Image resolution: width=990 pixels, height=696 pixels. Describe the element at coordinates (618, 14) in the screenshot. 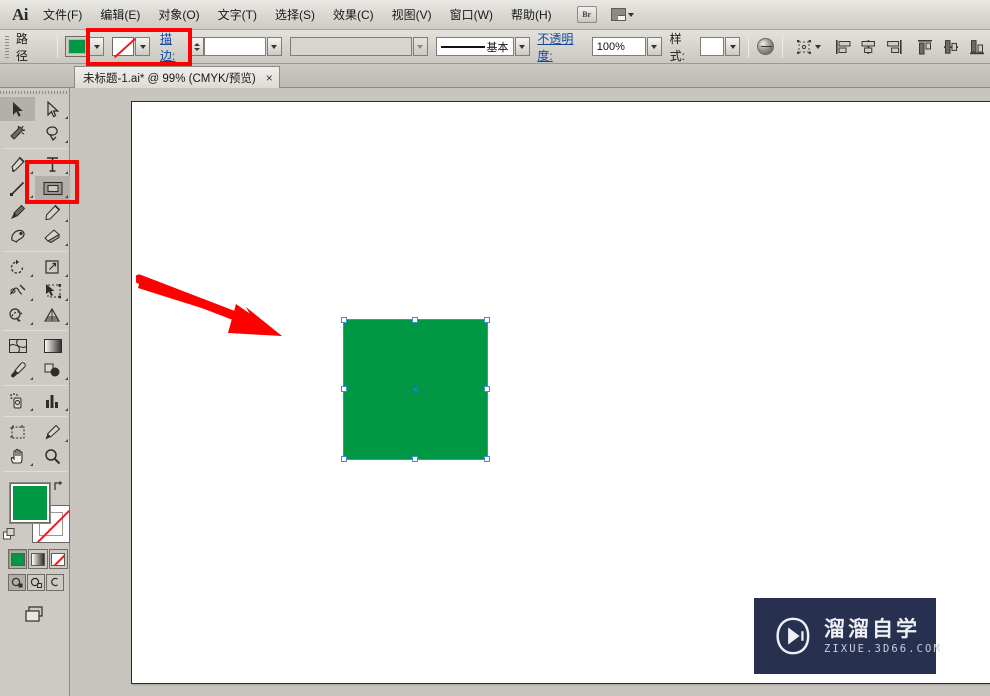

I see `arrange-documents-icon` at that location.